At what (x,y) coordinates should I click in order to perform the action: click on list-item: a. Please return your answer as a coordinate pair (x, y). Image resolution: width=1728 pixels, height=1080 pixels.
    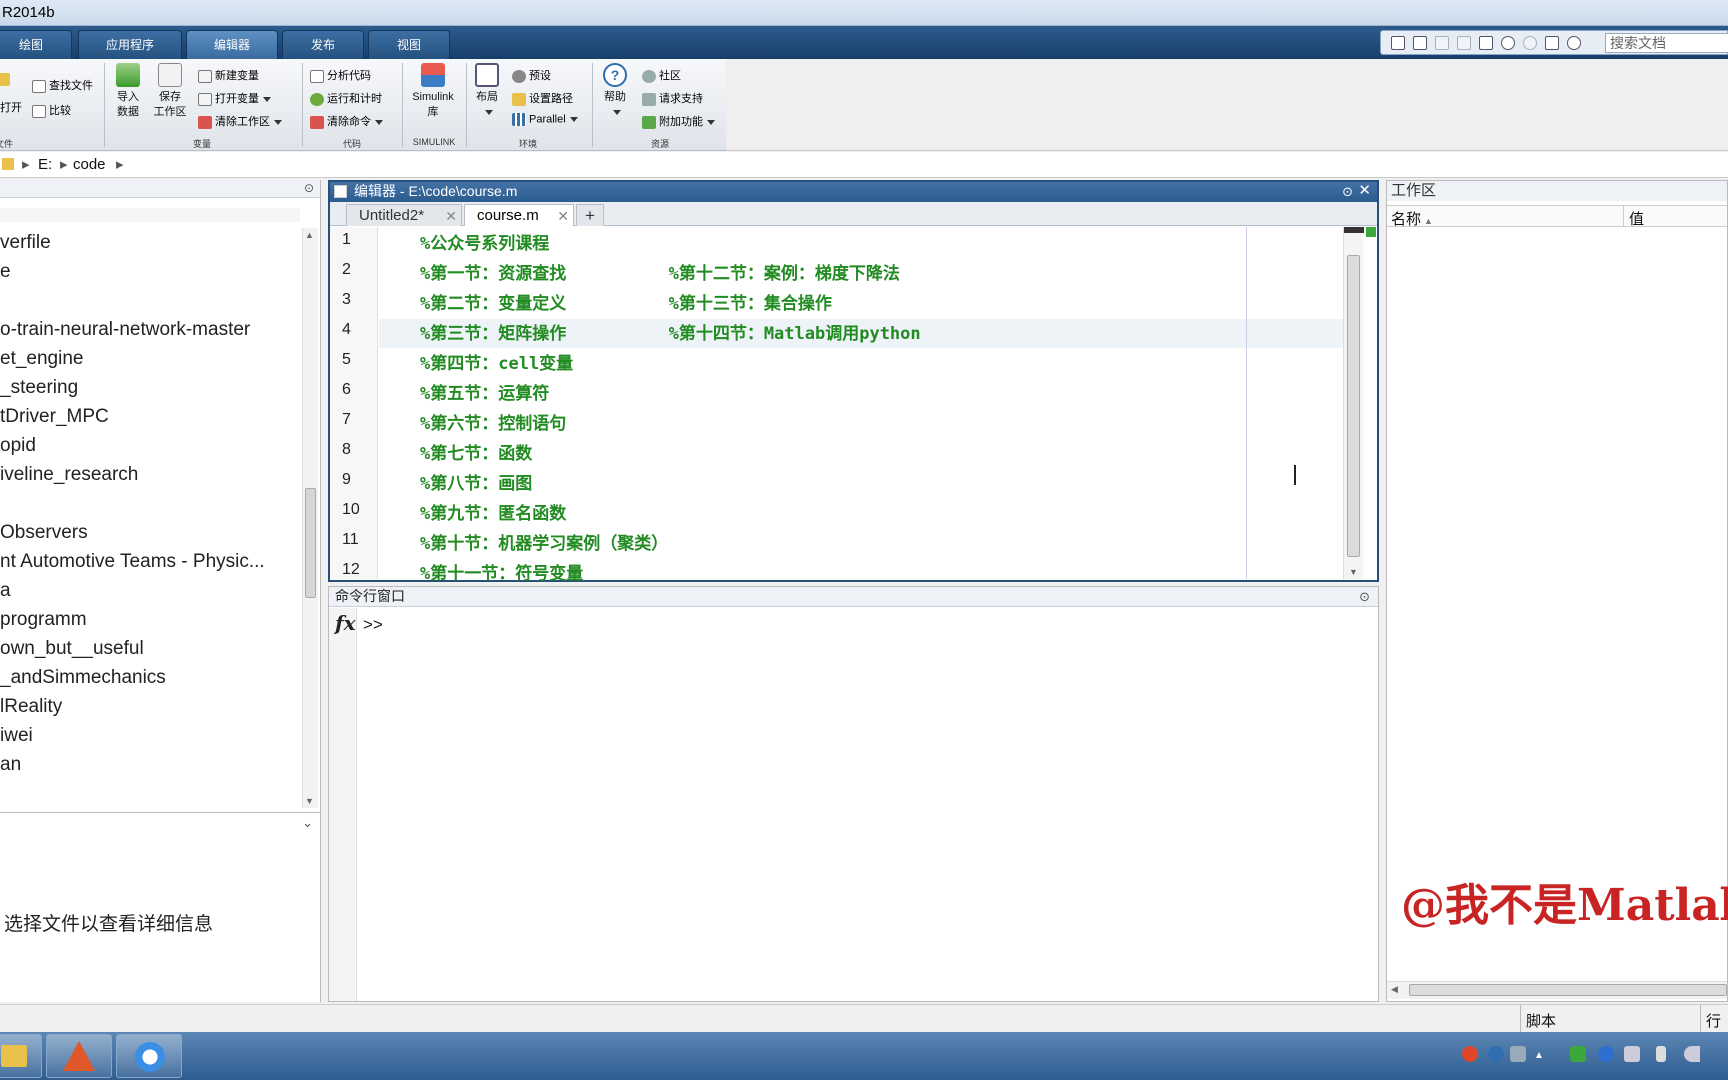
    Looking at the image, I should click on (5, 591).